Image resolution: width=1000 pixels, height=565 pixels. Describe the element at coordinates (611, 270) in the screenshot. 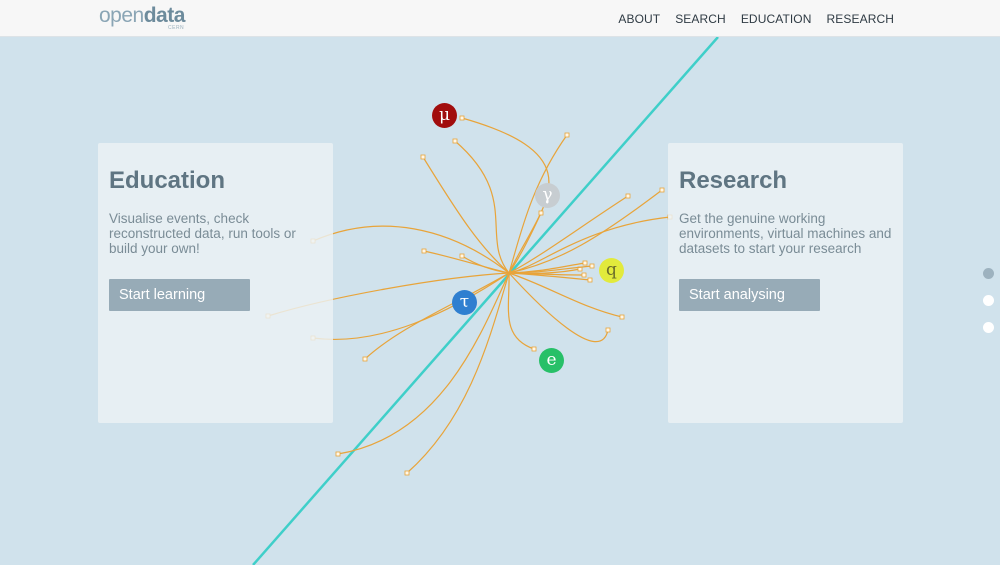

I see `quark-badge: q` at that location.